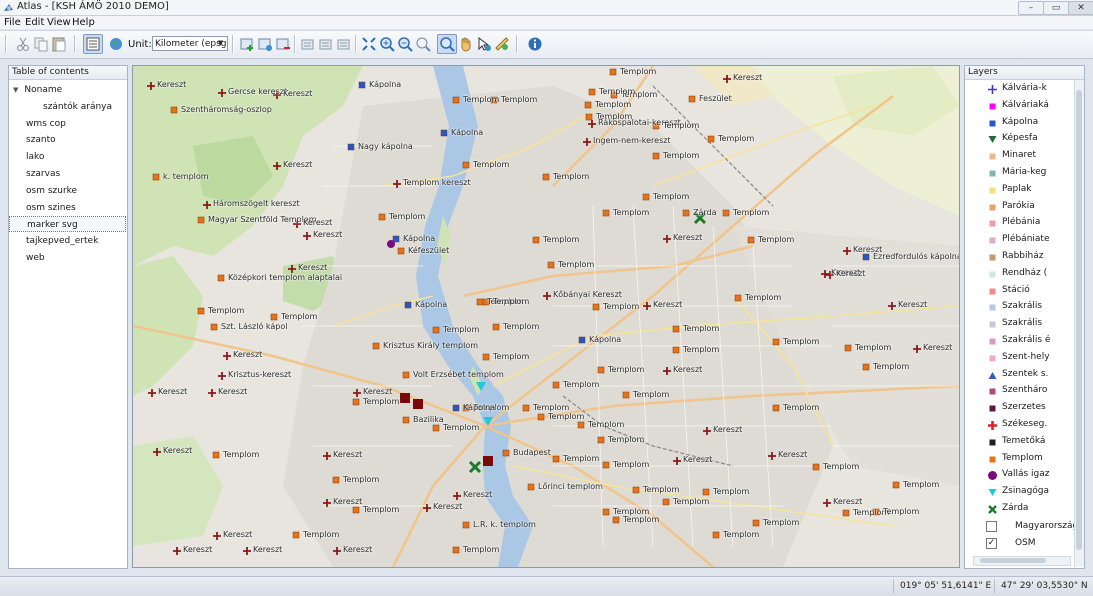 The width and height of the screenshot is (1093, 596). I want to click on info-icon, so click(535, 44).